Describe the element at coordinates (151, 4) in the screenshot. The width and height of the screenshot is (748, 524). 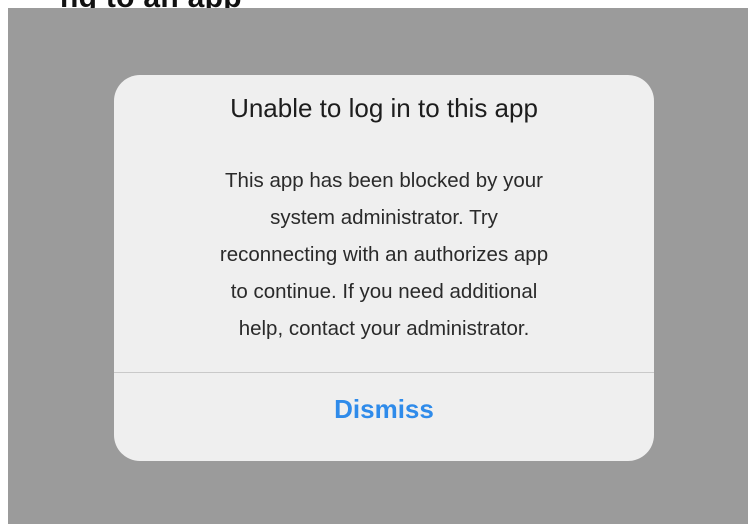
I see `partial-page-title: ng to an app` at that location.